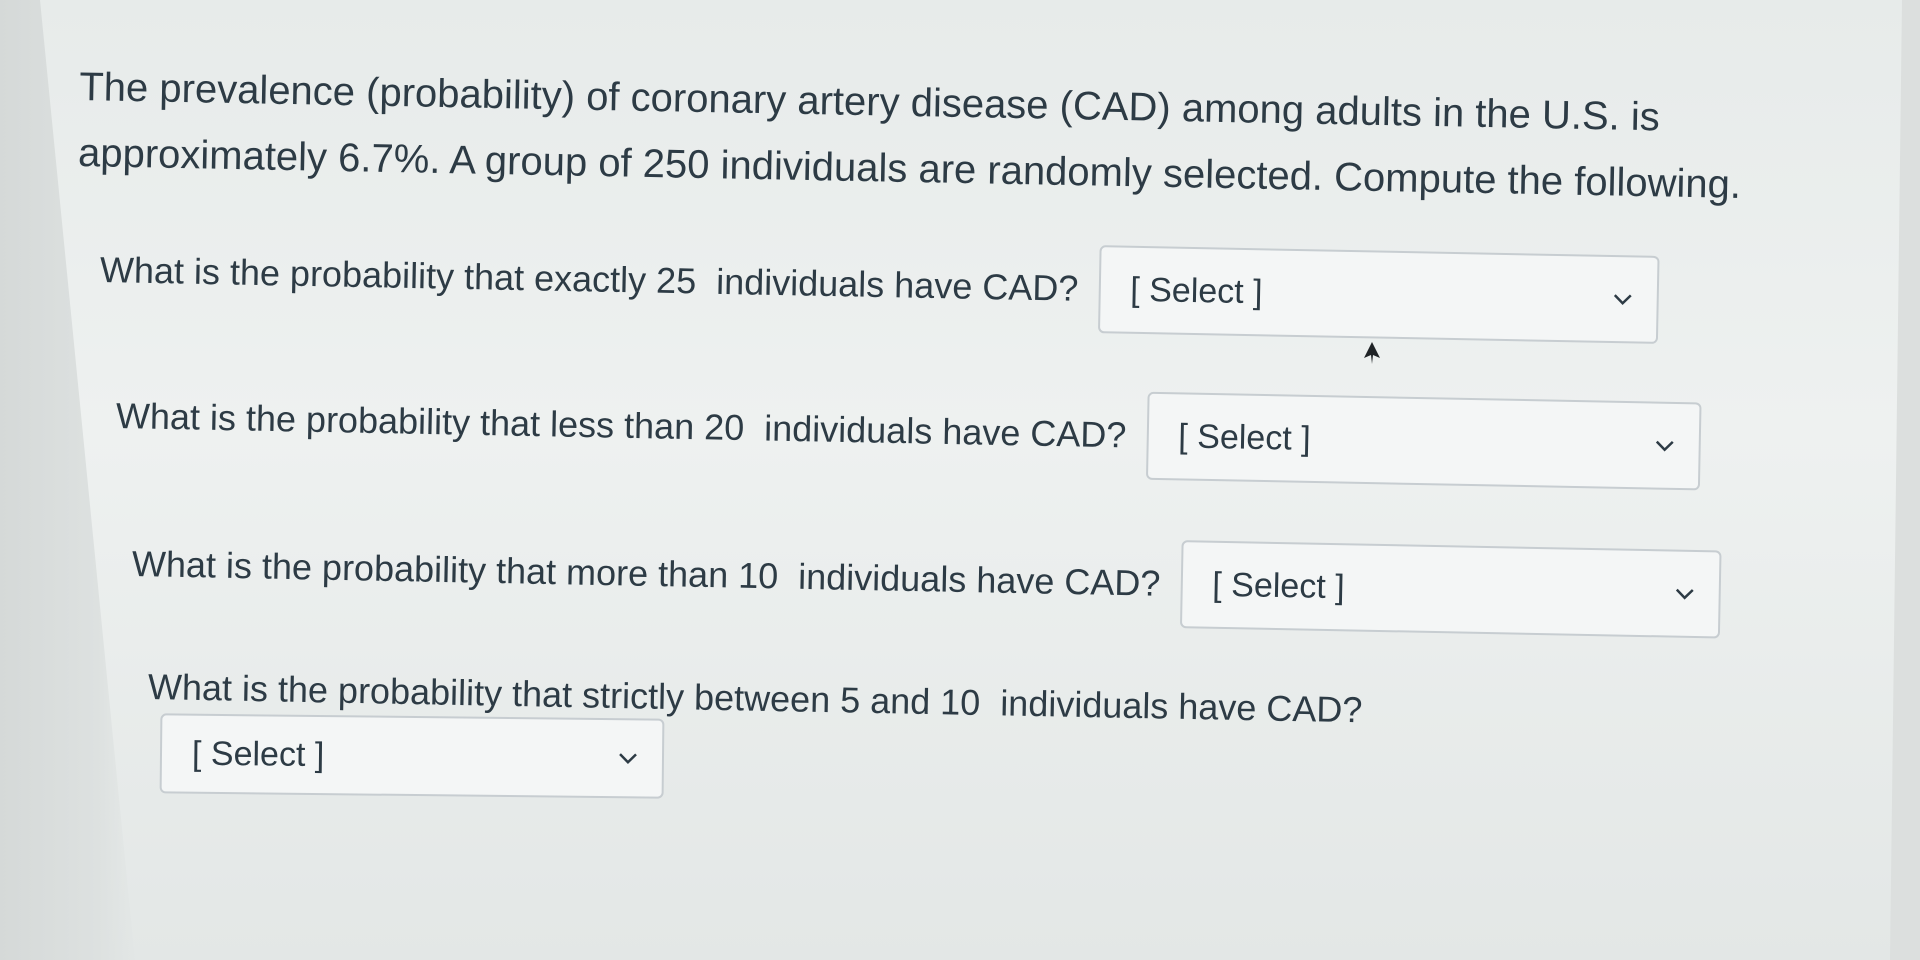 Image resolution: width=1920 pixels, height=960 pixels. I want to click on answer-select-3: [ Select ], so click(1450, 589).